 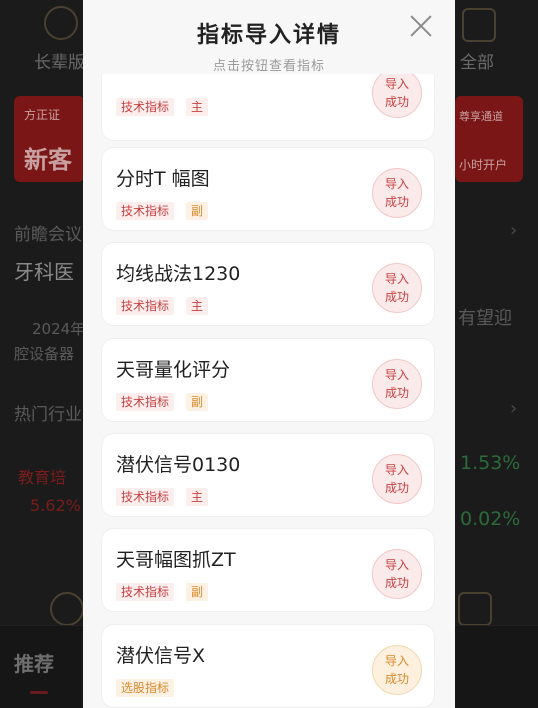 I want to click on stat-value-2: 1.53%, so click(x=490, y=463).